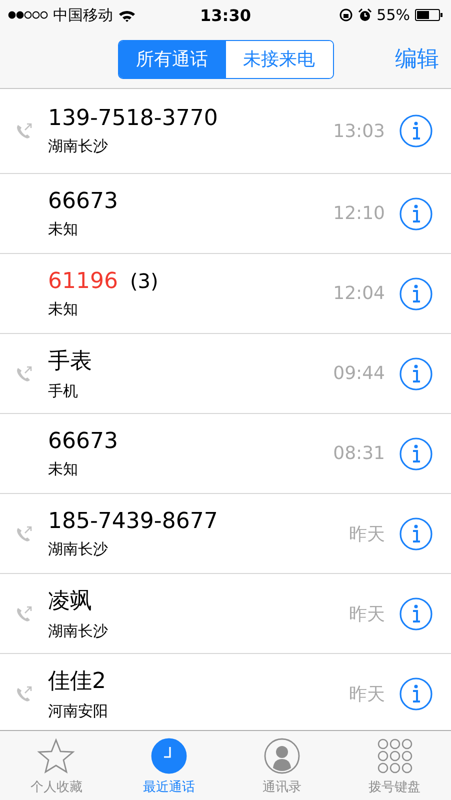 The height and width of the screenshot is (800, 451). What do you see at coordinates (78, 711) in the screenshot?
I see `caller-location: 河南安阳` at bounding box center [78, 711].